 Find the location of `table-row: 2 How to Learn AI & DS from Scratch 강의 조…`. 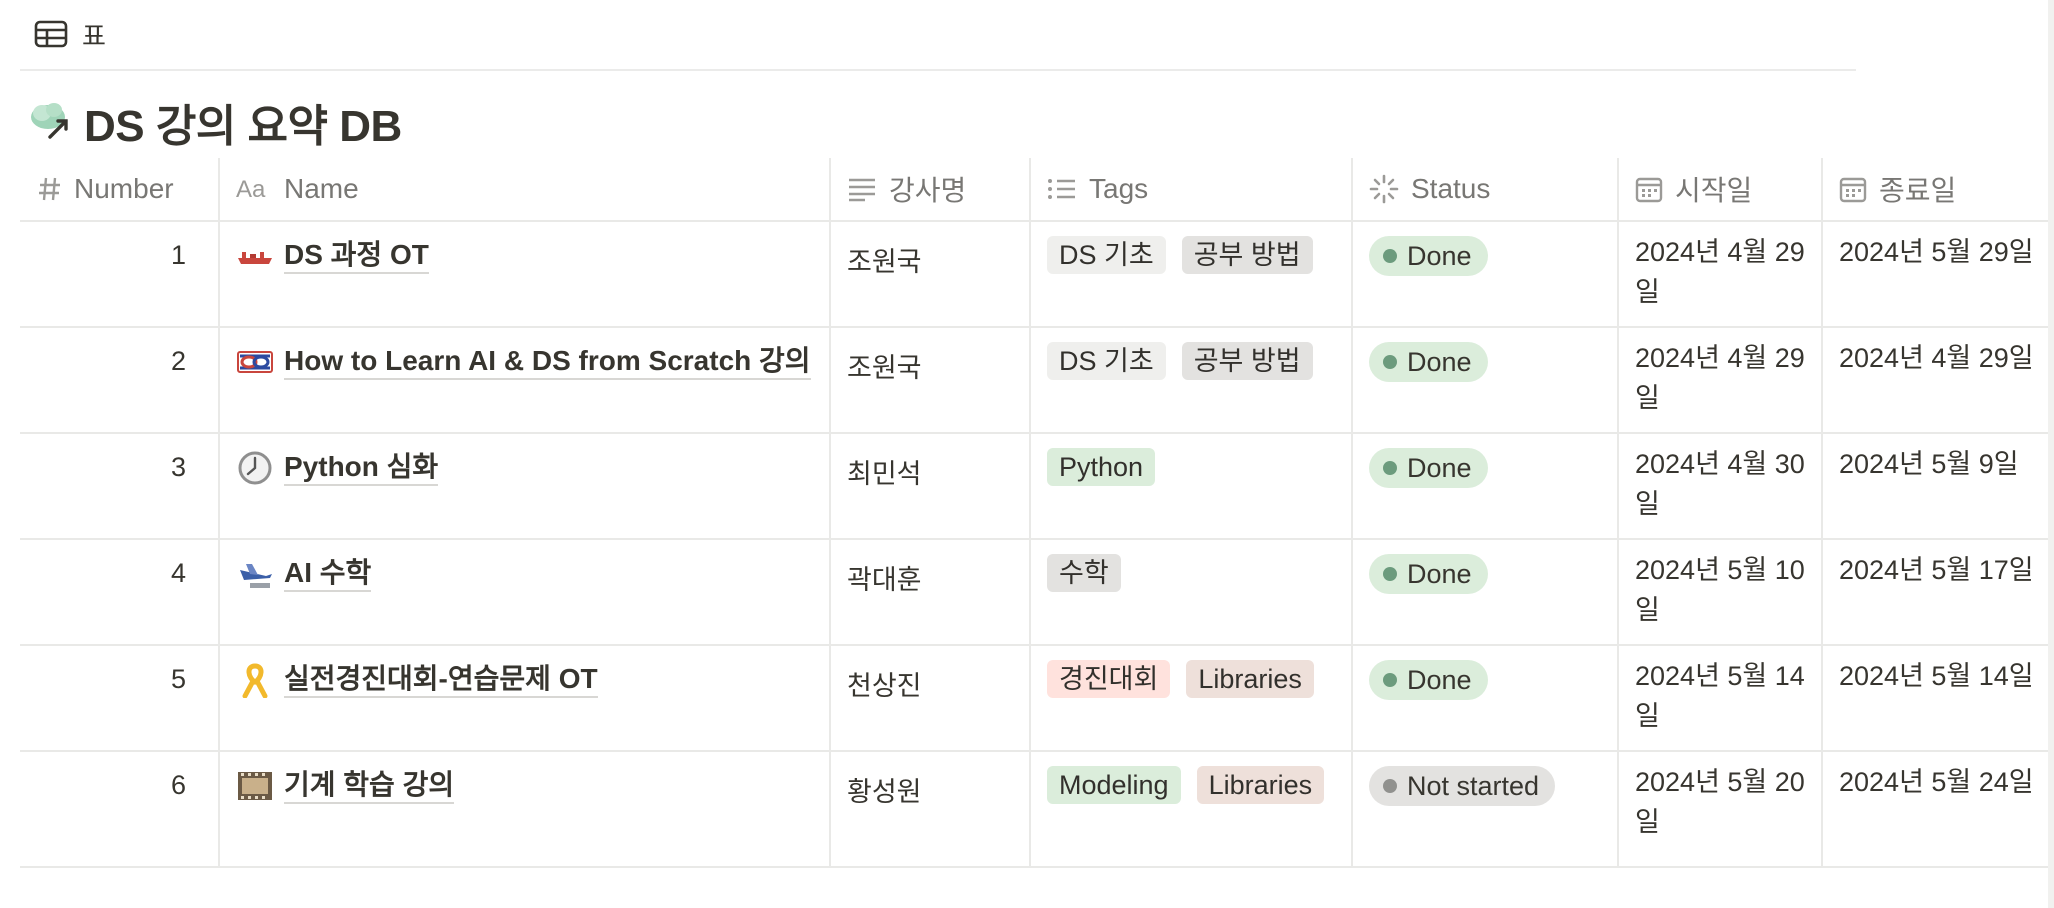

table-row: 2 How to Learn AI & DS from Scratch 강의 조… is located at coordinates (1037, 381).